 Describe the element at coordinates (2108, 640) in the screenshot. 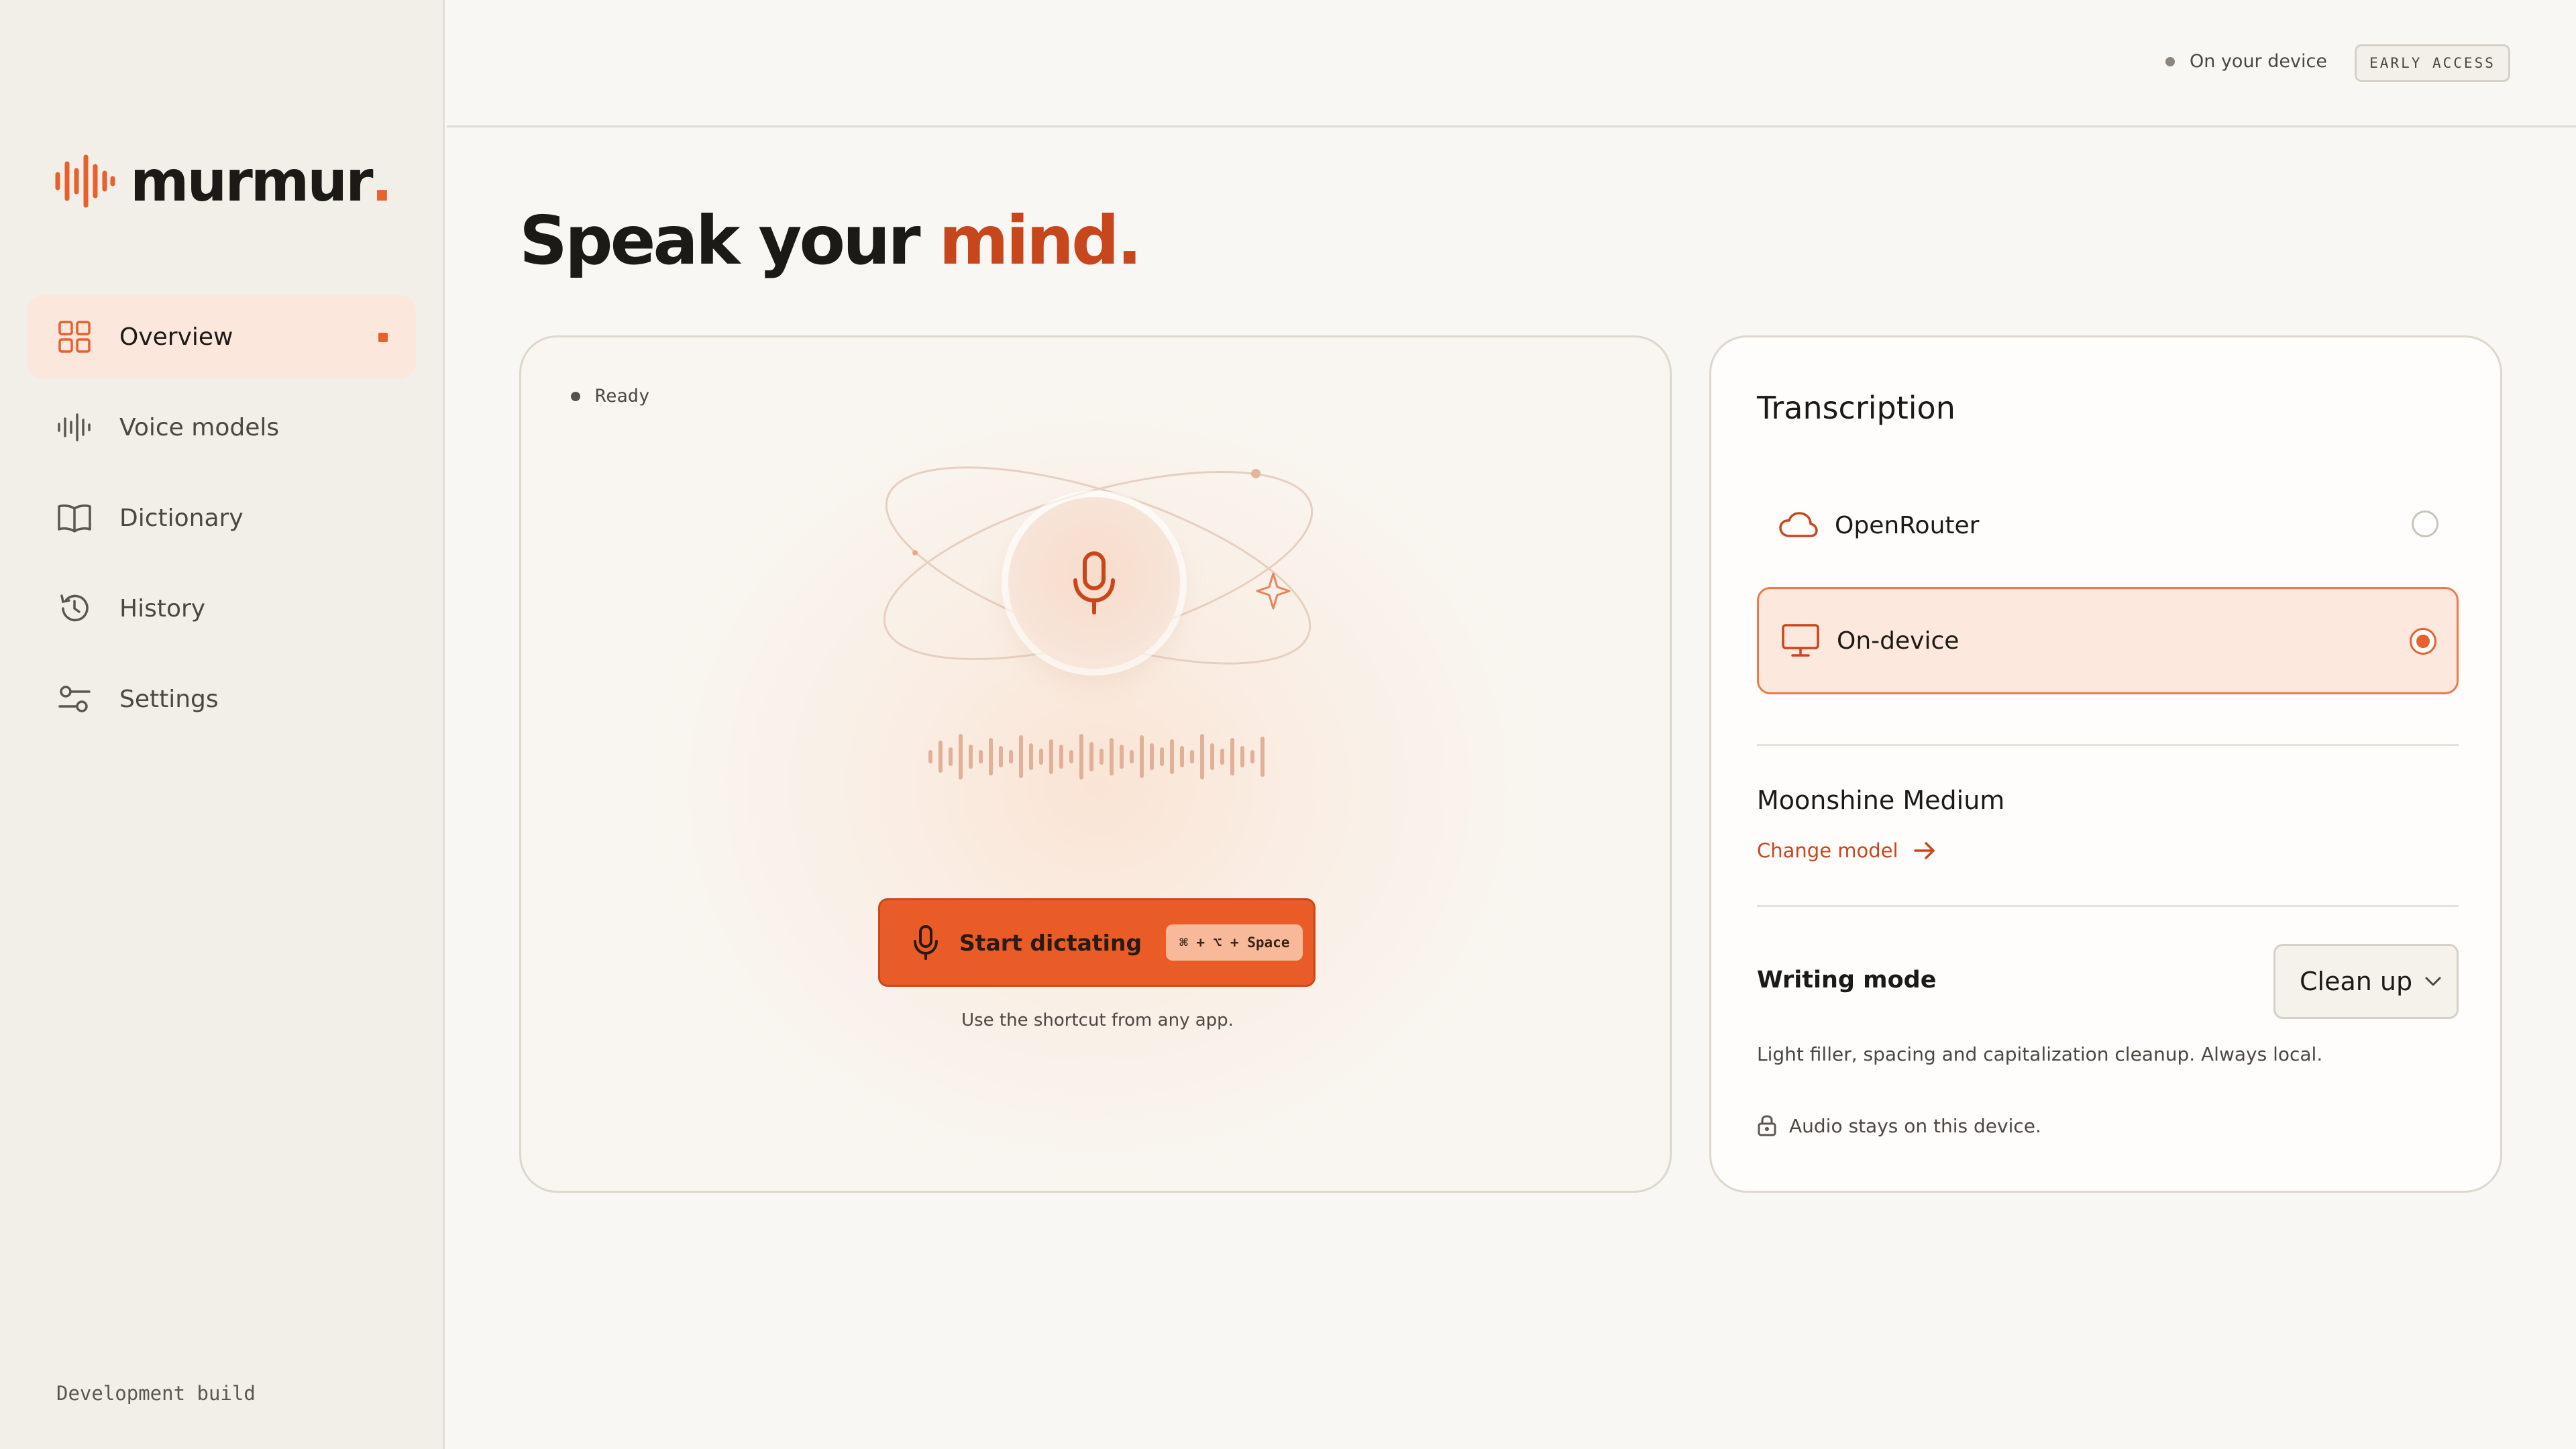

I see `option-on-device: On-device` at that location.